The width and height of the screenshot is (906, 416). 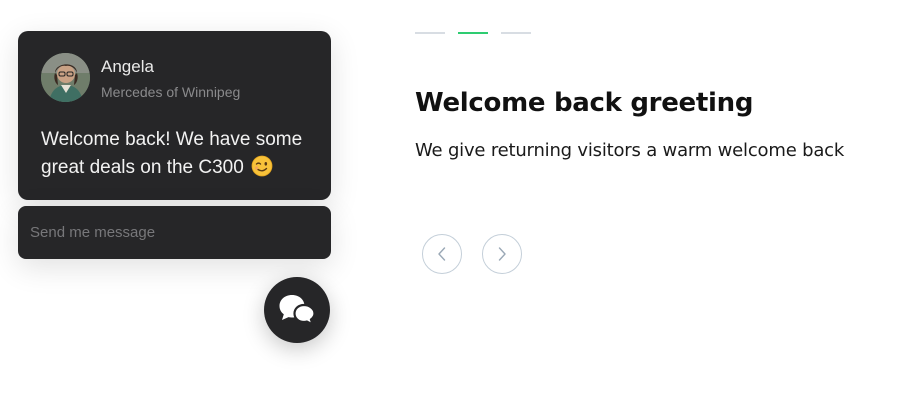 What do you see at coordinates (442, 254) in the screenshot?
I see `previous-button` at bounding box center [442, 254].